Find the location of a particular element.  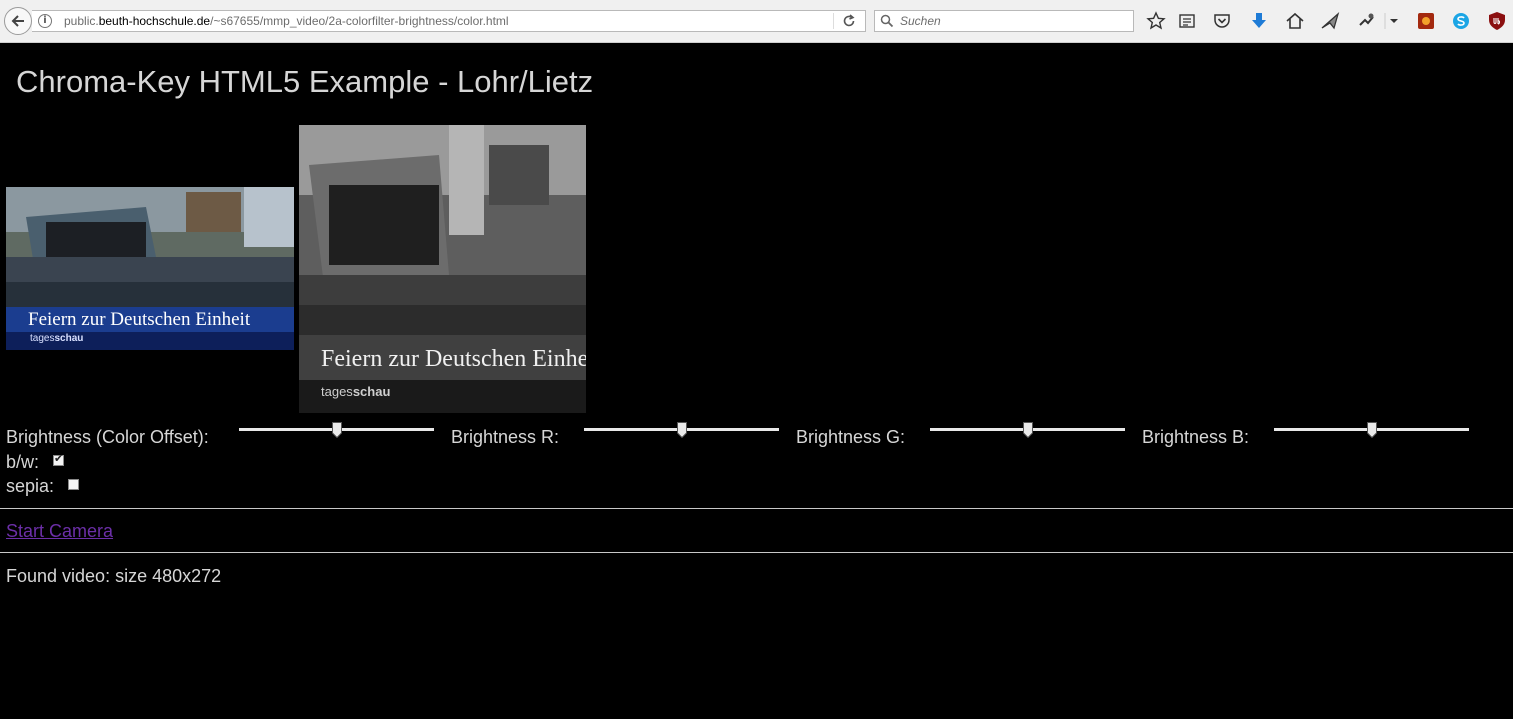

sepia-label: sepia: is located at coordinates (30, 486).